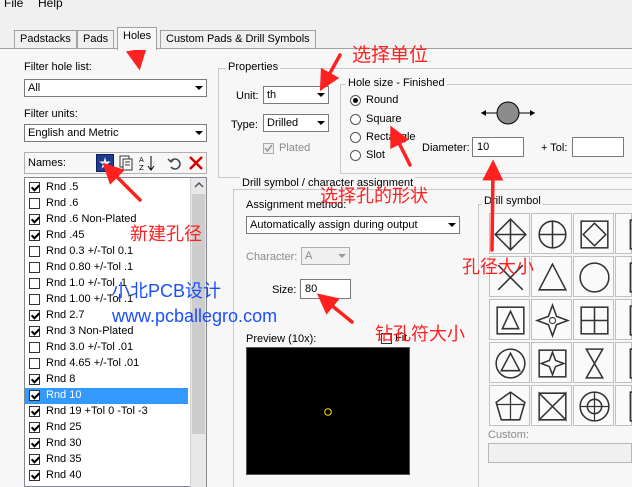 The height and width of the screenshot is (487, 632). Describe the element at coordinates (106, 348) in the screenshot. I see `hole-list-item: Rnd 3.0 +/-Tol .01` at that location.